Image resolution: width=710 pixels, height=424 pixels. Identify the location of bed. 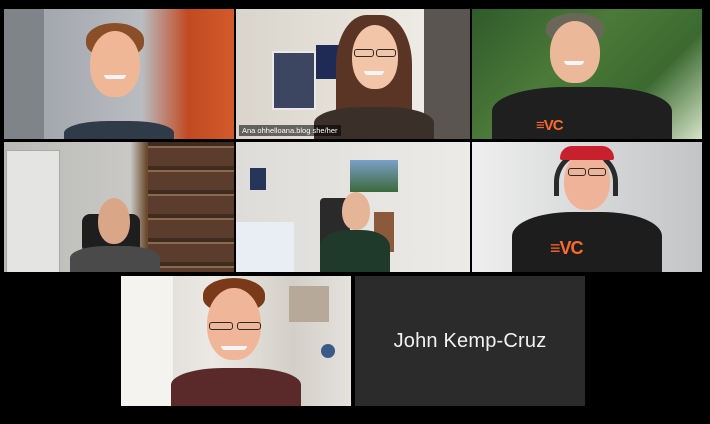
(265, 247).